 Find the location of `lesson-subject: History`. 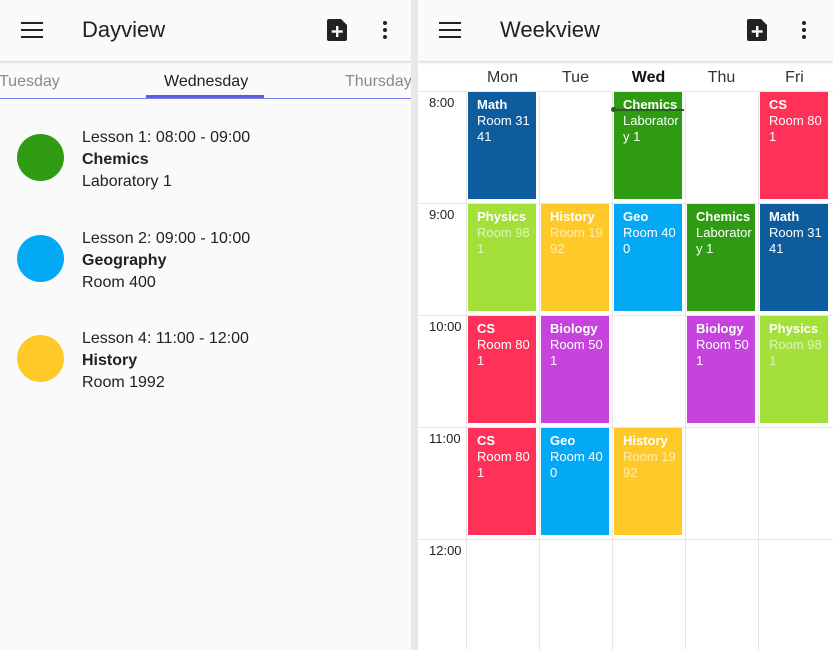

lesson-subject: History is located at coordinates (110, 360).